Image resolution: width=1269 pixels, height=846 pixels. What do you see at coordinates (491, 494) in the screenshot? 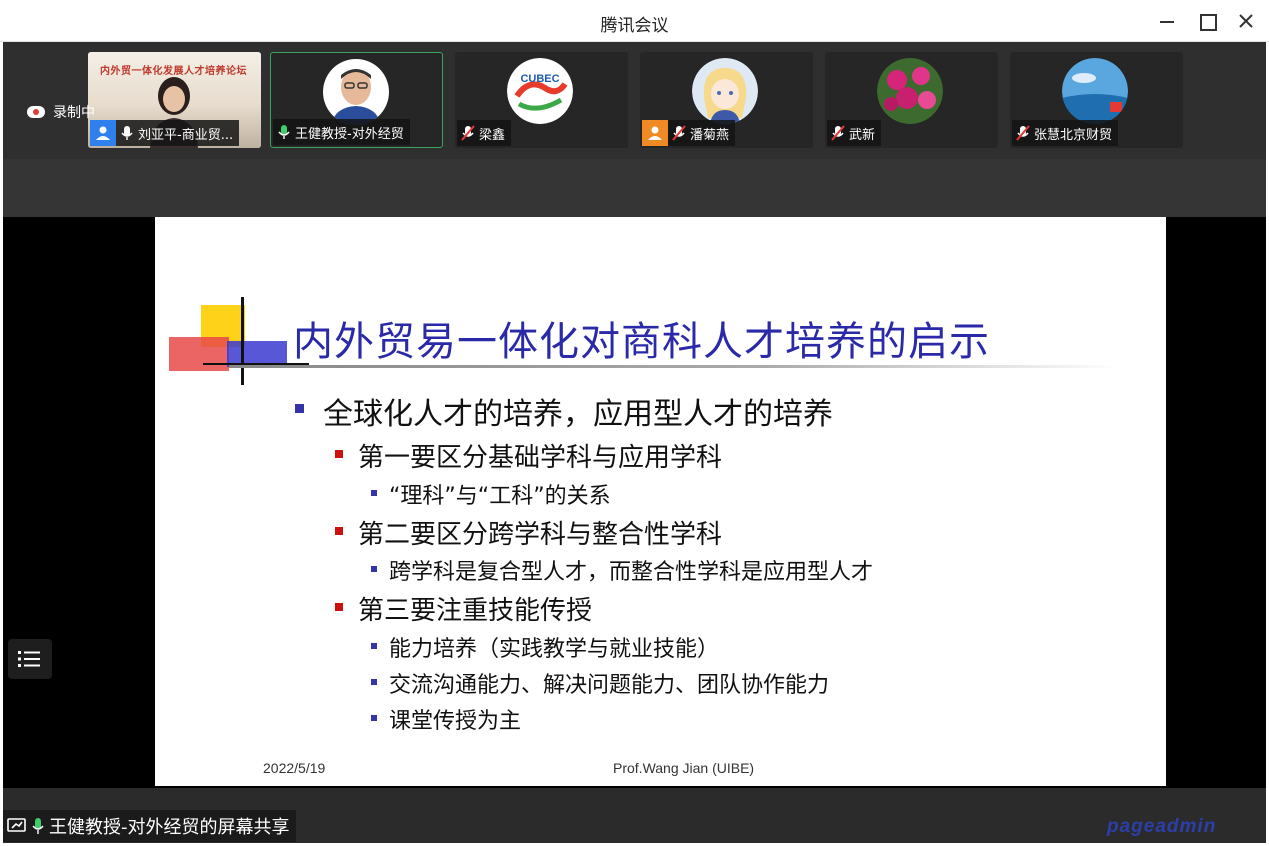
I see `bullet-level-3: “理科”与“工科”的关系` at bounding box center [491, 494].